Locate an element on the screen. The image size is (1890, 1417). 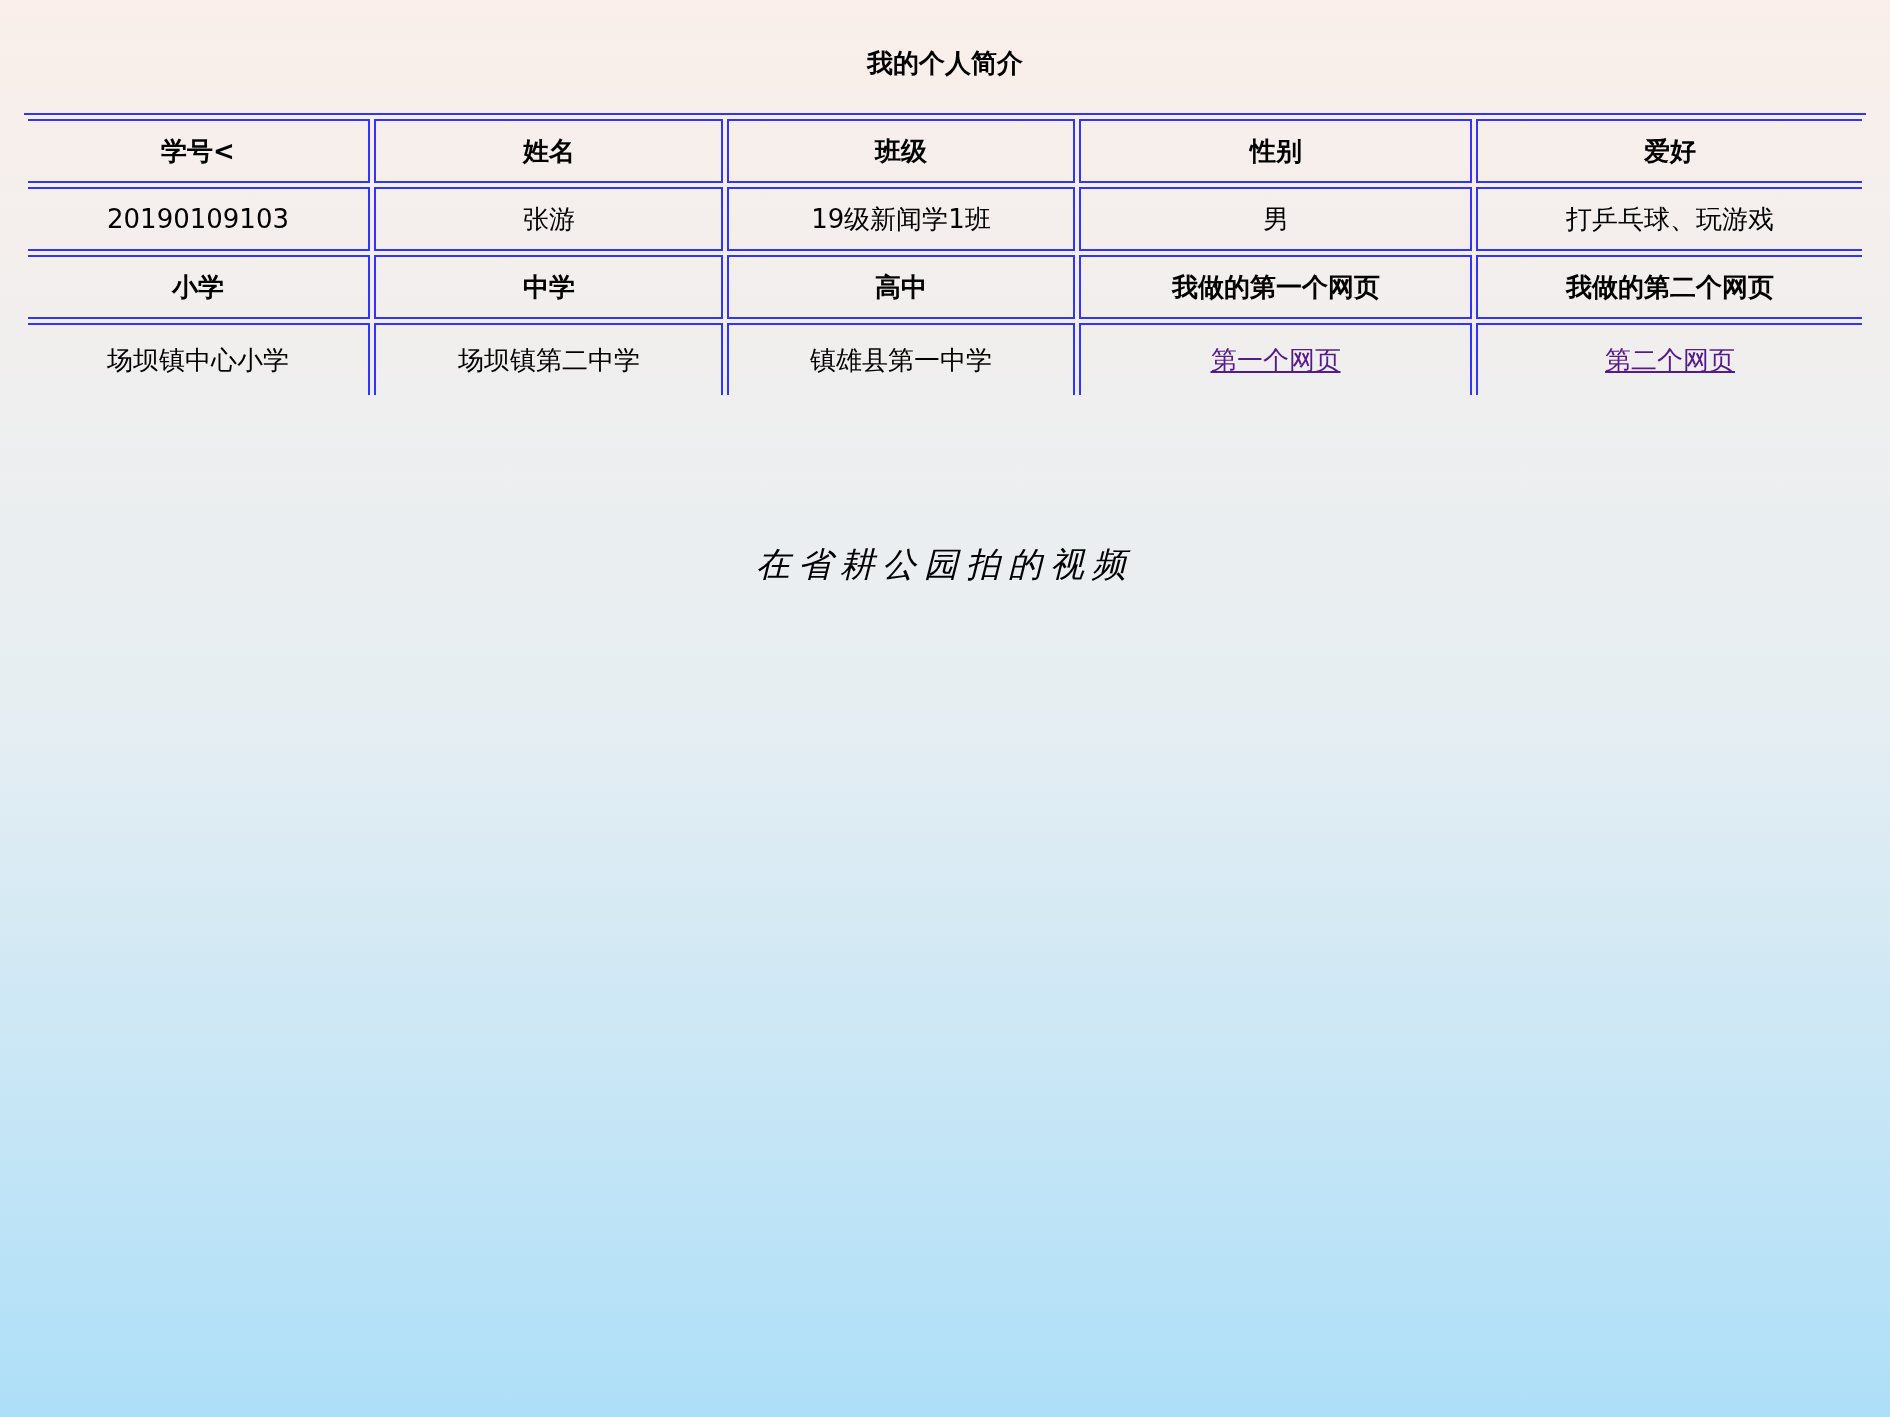
table-cell: 打乒乓球、玩游戏 is located at coordinates (1670, 218).